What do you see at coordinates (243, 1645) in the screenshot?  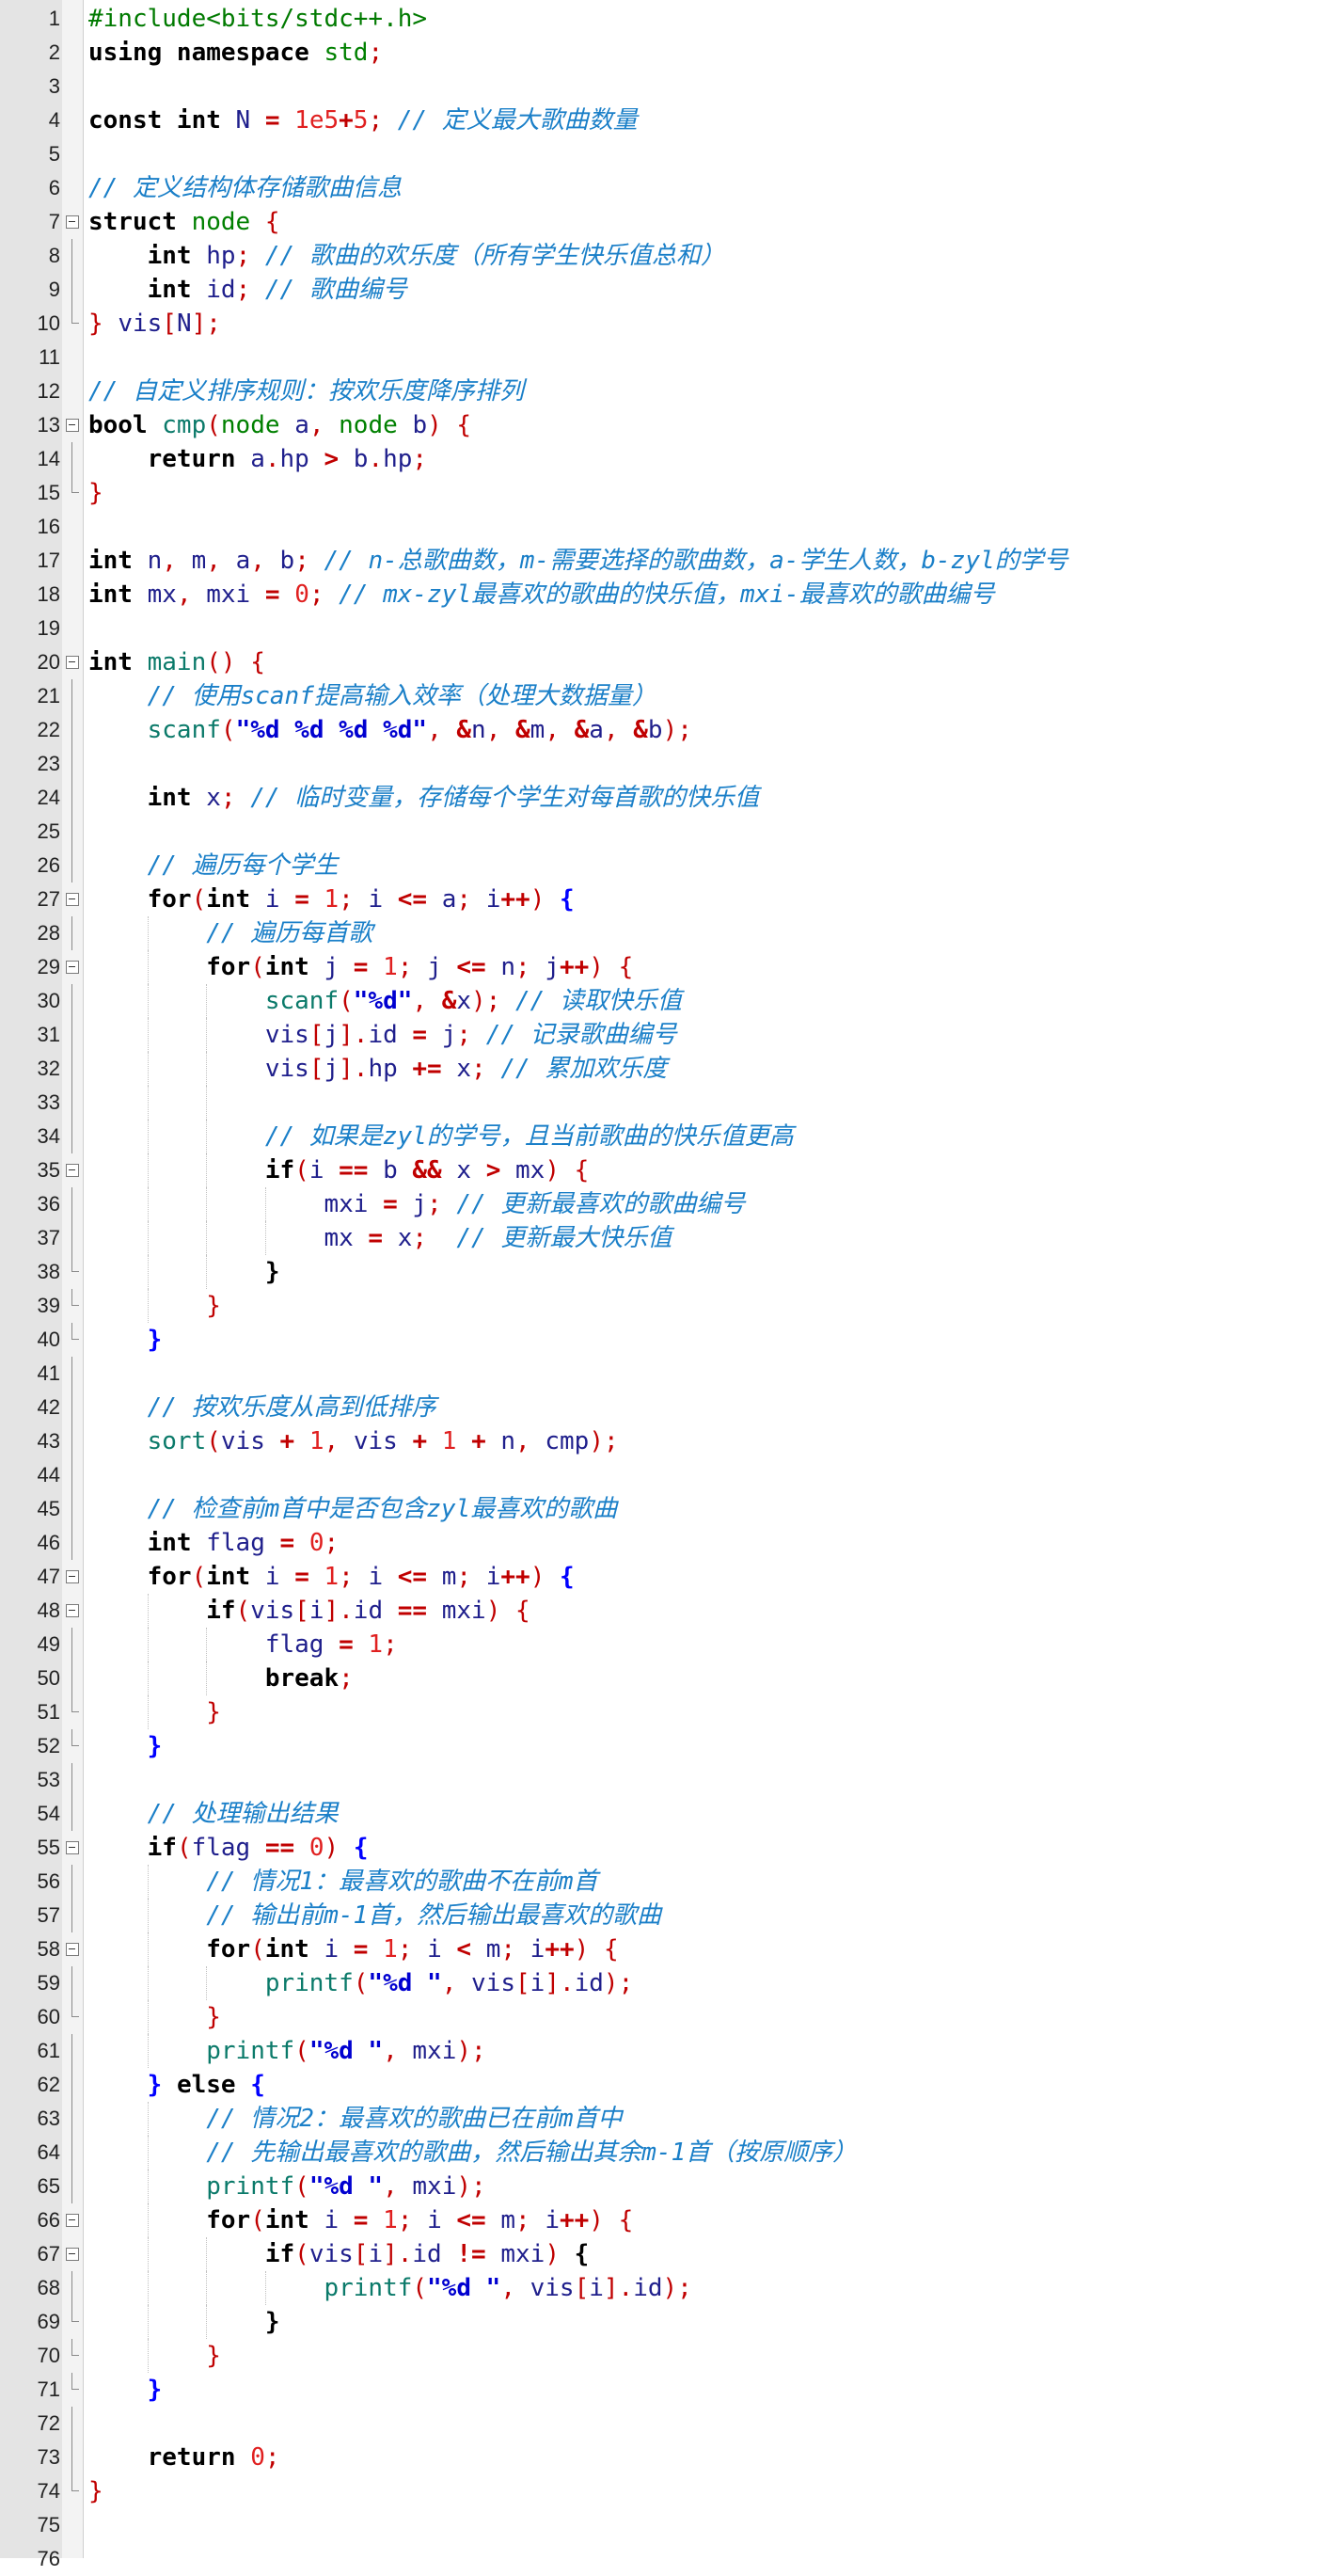 I see `code-text: flag = 1;` at bounding box center [243, 1645].